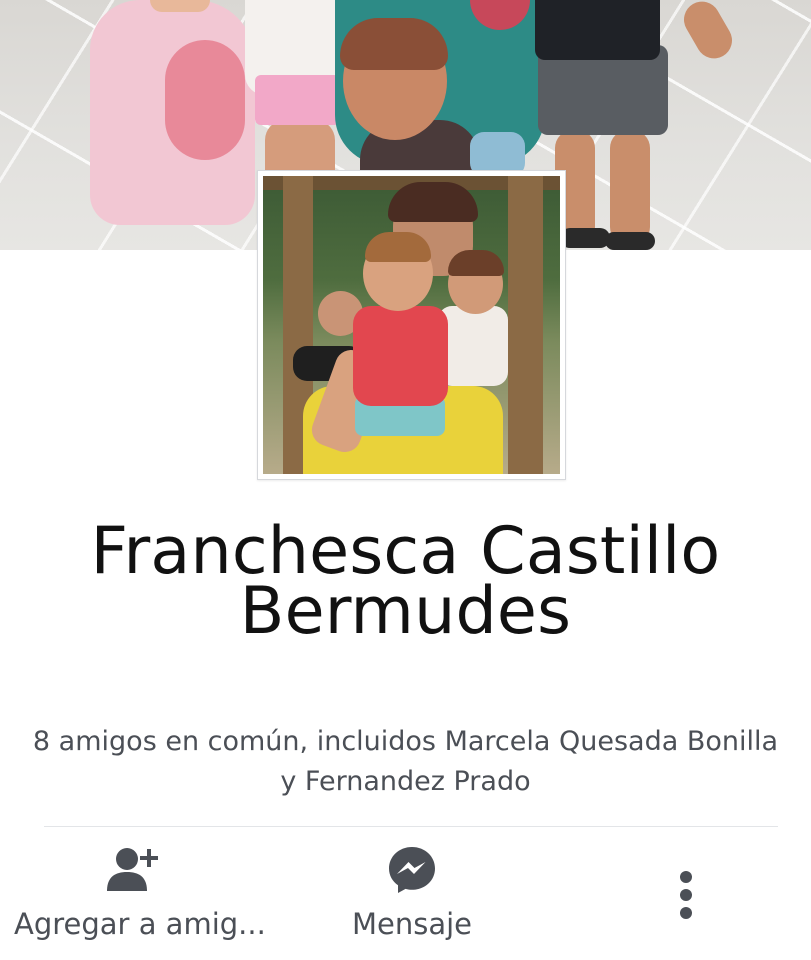  What do you see at coordinates (405, 581) in the screenshot?
I see `profile-name: Franchesca Castillo Bermudes` at bounding box center [405, 581].